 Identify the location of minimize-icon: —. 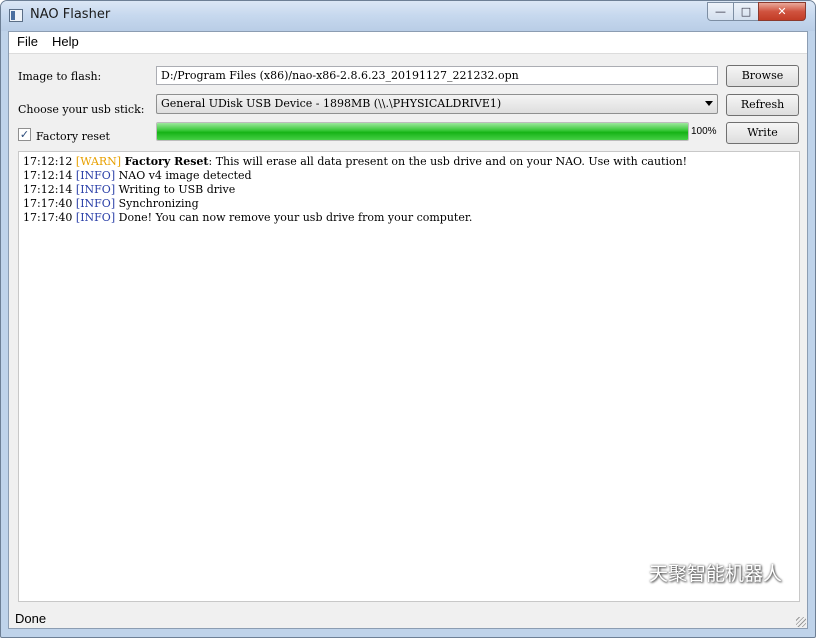
(720, 11).